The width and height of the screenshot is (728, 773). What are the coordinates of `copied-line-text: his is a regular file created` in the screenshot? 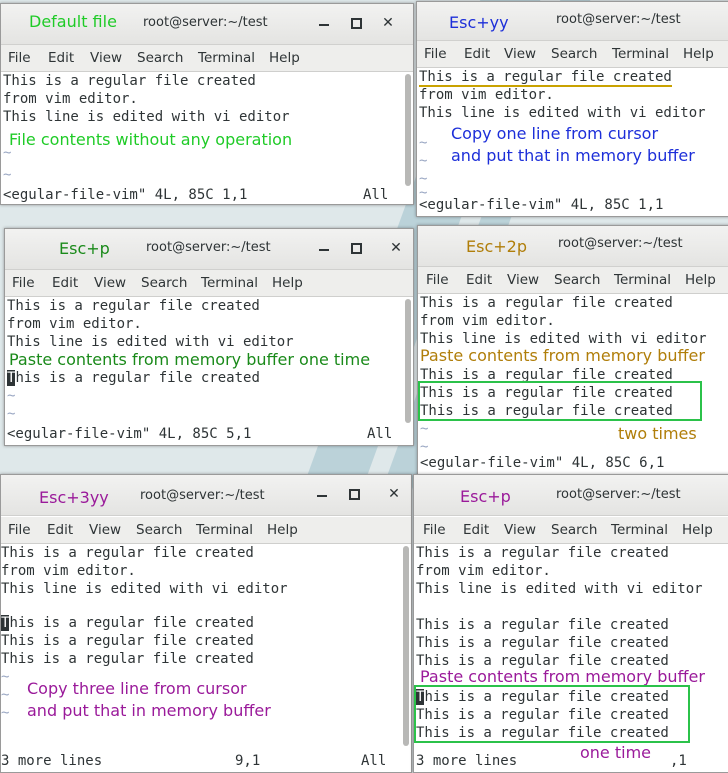 It's located at (131, 623).